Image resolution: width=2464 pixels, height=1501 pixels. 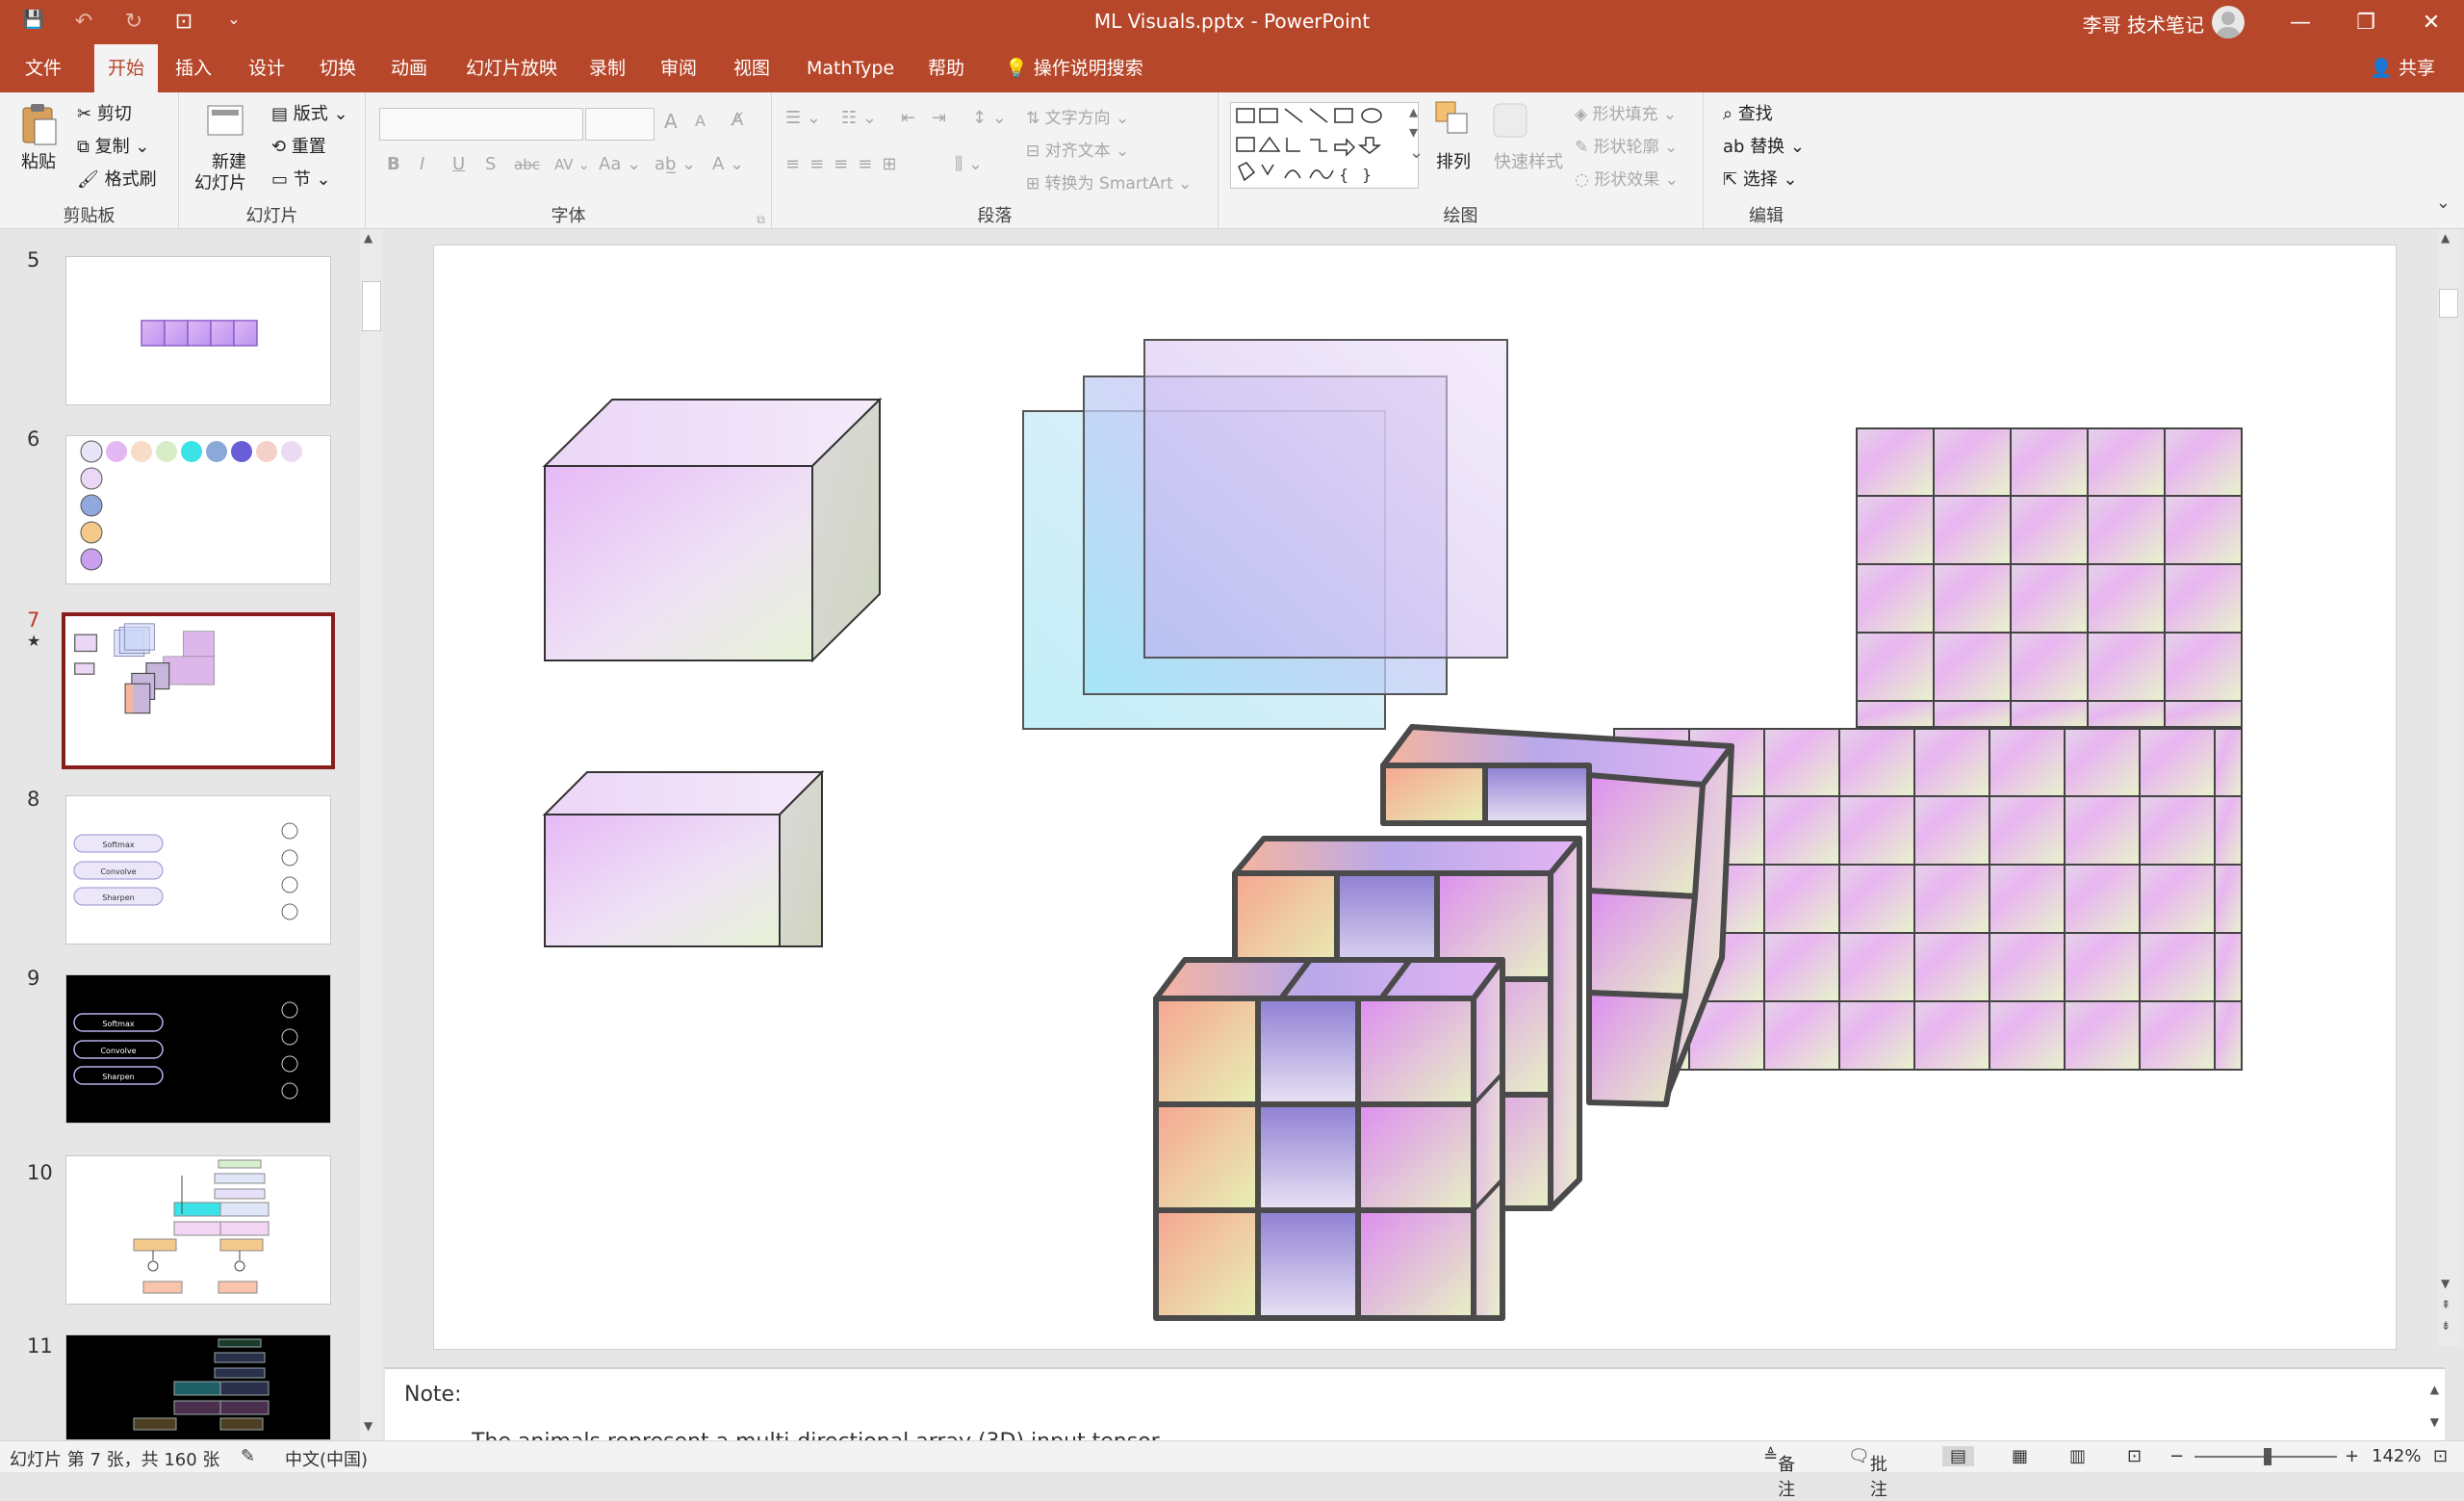 I want to click on italic-button: I, so click(x=422, y=164).